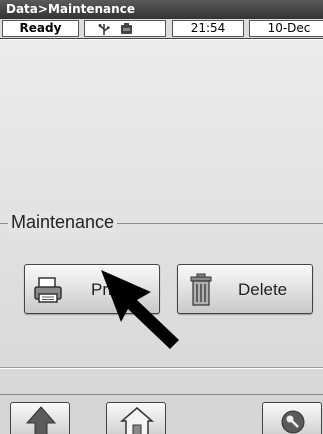 The width and height of the screenshot is (323, 434). I want to click on tools-button, so click(292, 418).